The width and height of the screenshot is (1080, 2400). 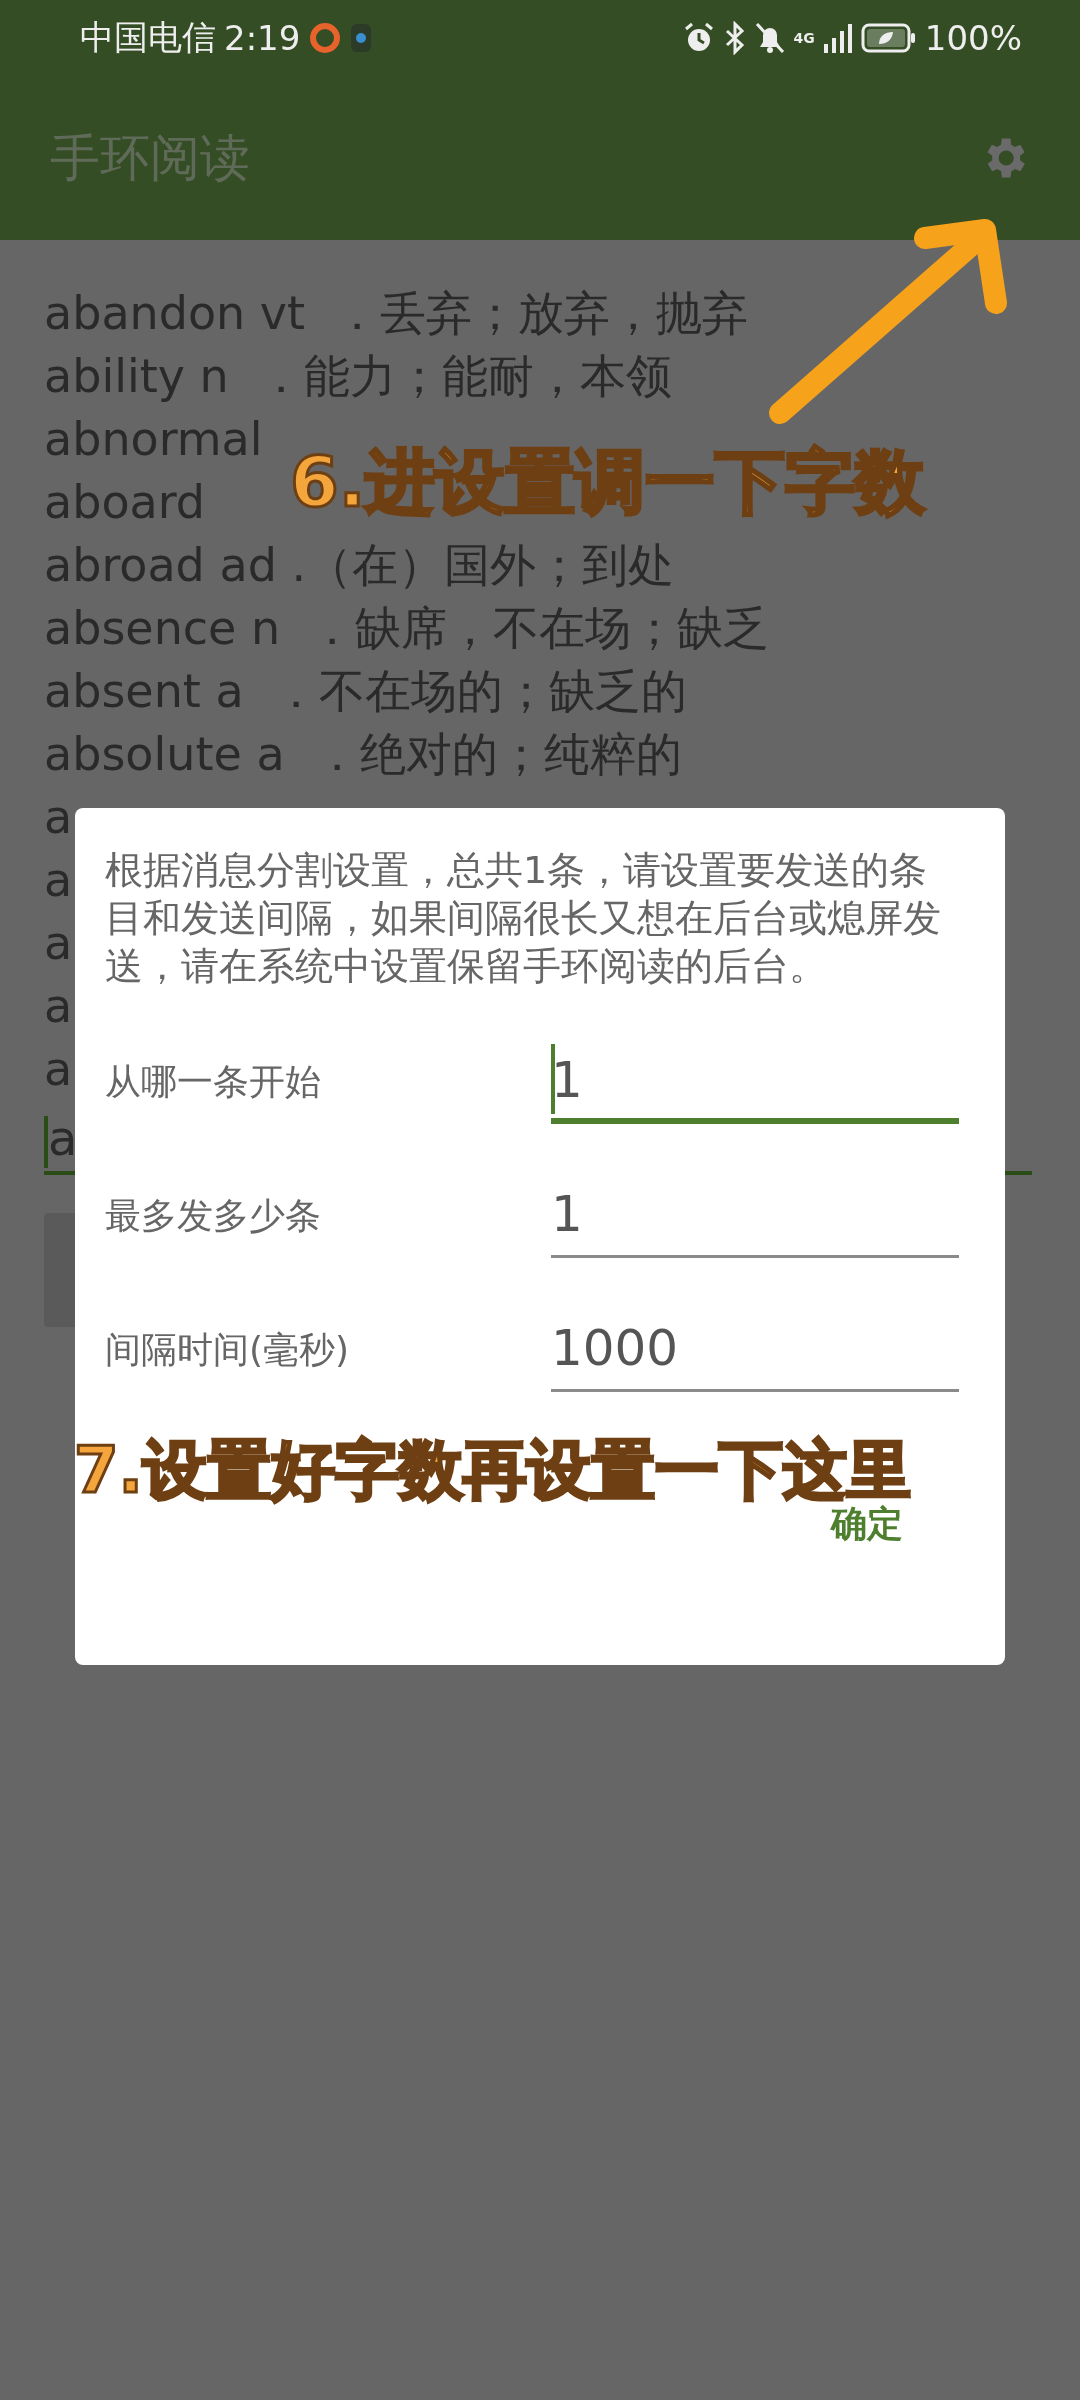 What do you see at coordinates (365, 691) in the screenshot?
I see `word-entry: absent a ．不在场的；缺乏的` at bounding box center [365, 691].